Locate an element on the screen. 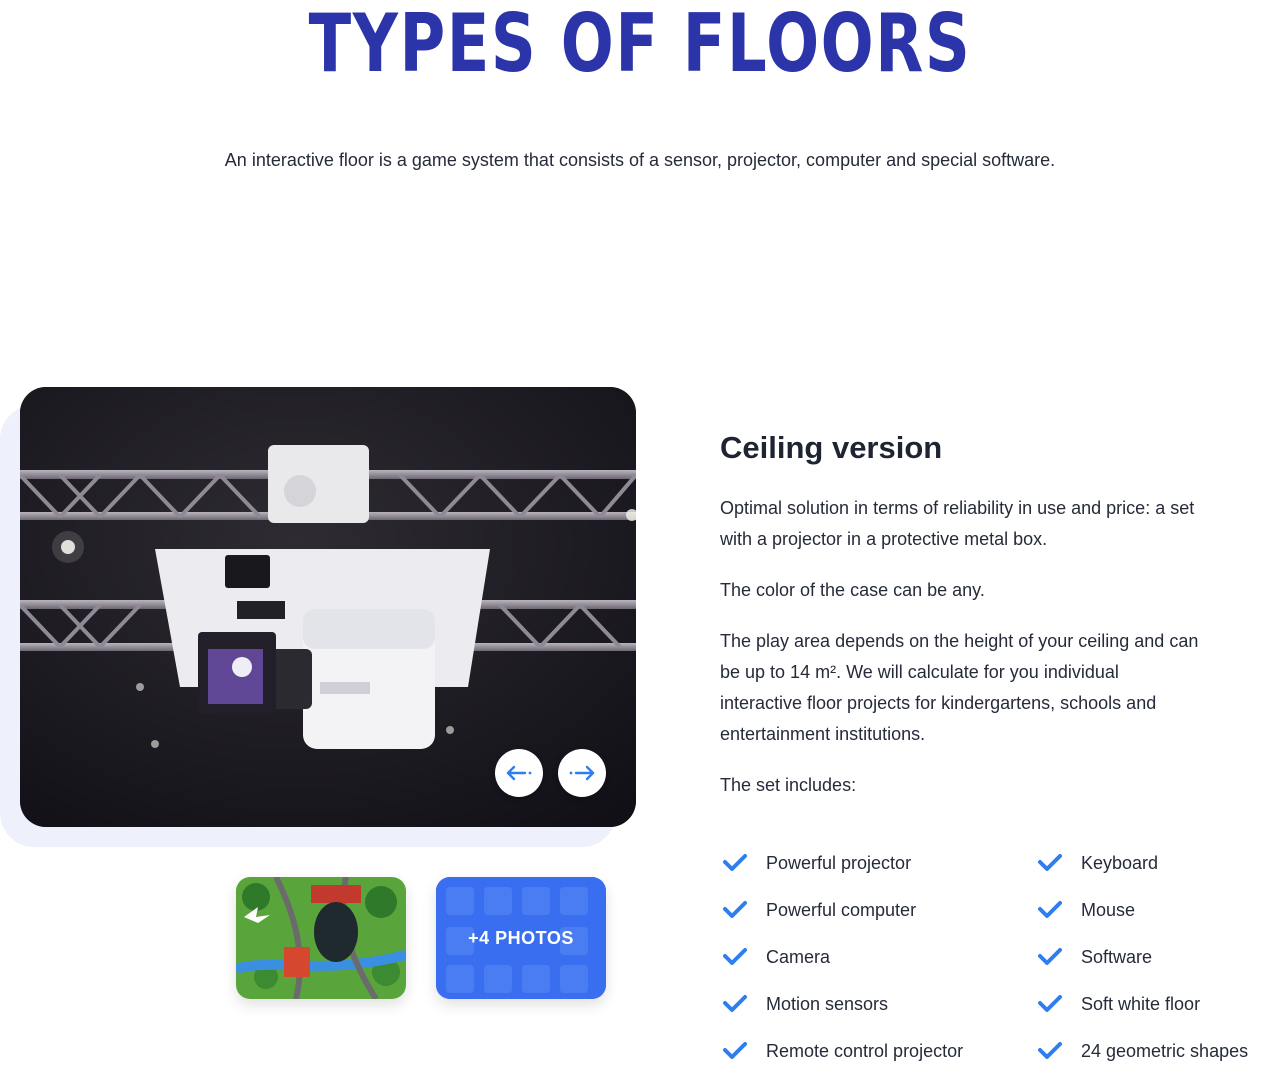 This screenshot has width=1280, height=1068. product-title: Ceiling version is located at coordinates (831, 447).